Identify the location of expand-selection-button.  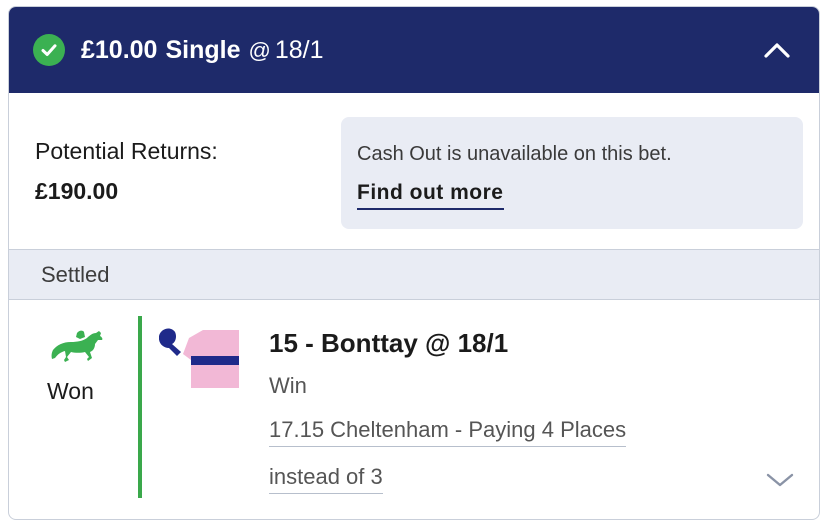
(780, 482).